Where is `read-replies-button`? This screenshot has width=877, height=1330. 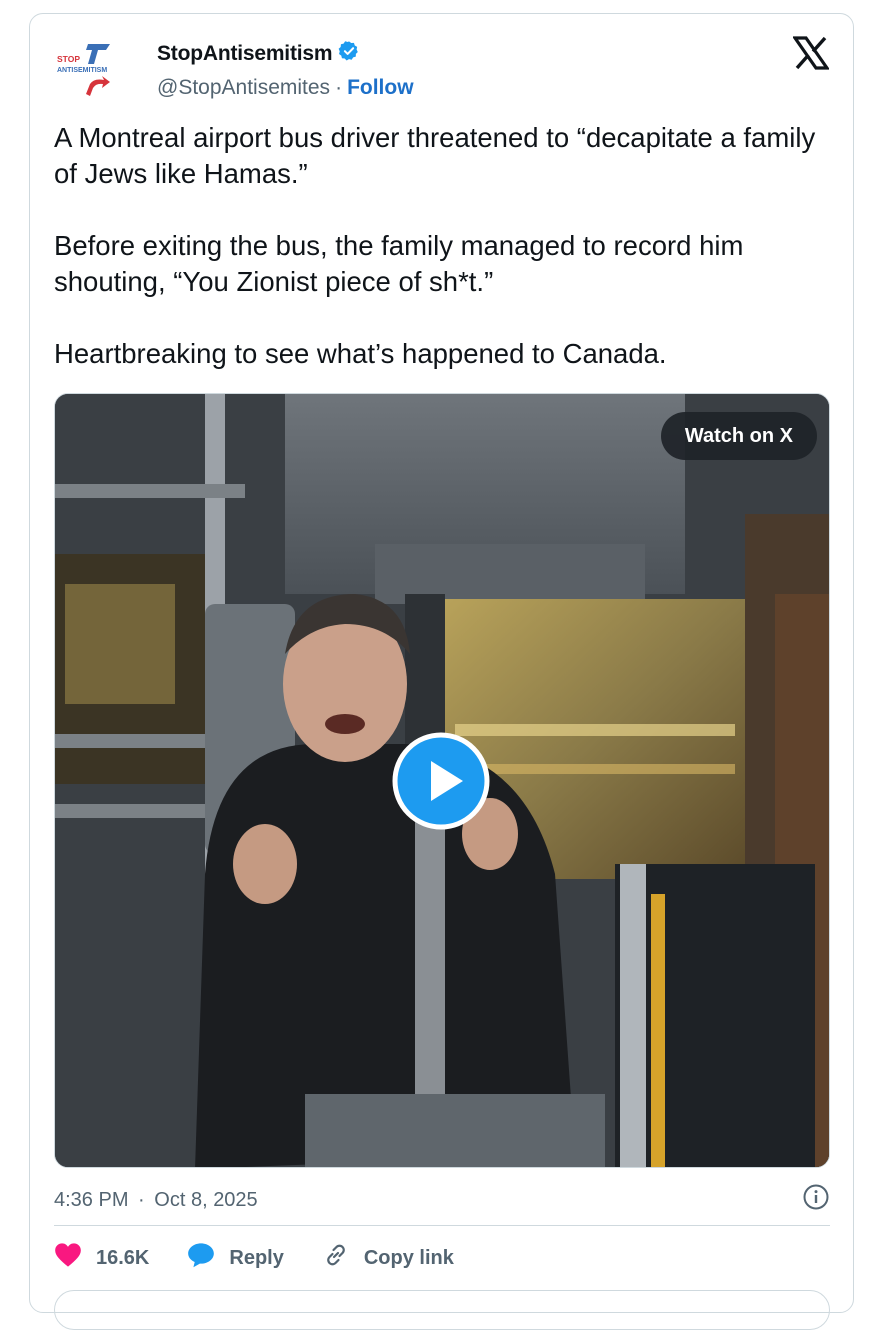 read-replies-button is located at coordinates (442, 1310).